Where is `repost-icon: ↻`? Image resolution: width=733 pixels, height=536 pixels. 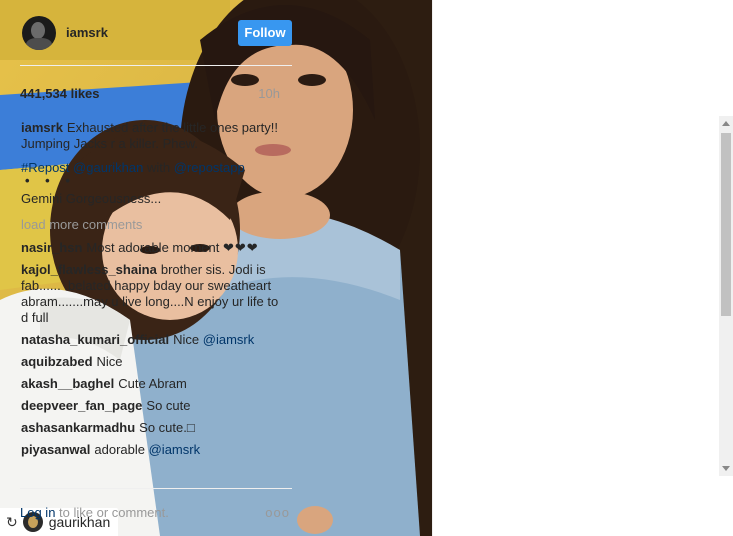 repost-icon: ↻ is located at coordinates (12, 521).